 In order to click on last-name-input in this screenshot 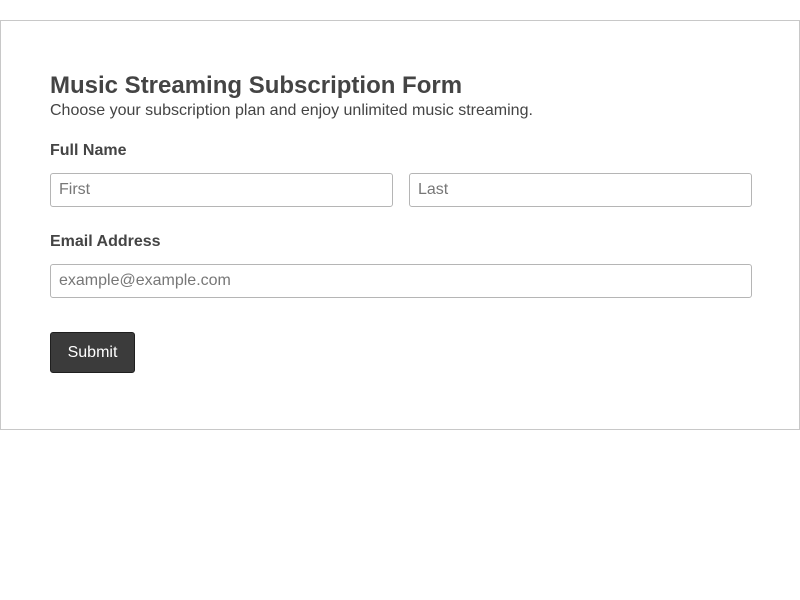, I will do `click(580, 190)`.